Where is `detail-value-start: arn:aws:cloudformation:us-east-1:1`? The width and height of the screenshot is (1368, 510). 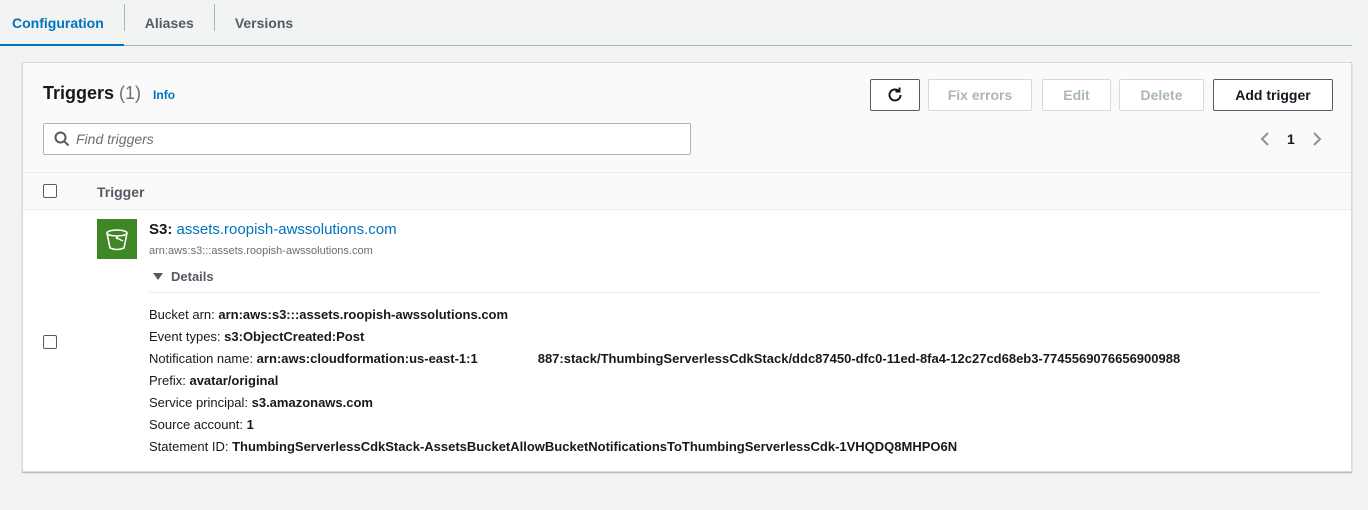
detail-value-start: arn:aws:cloudformation:us-east-1:1 is located at coordinates (367, 358).